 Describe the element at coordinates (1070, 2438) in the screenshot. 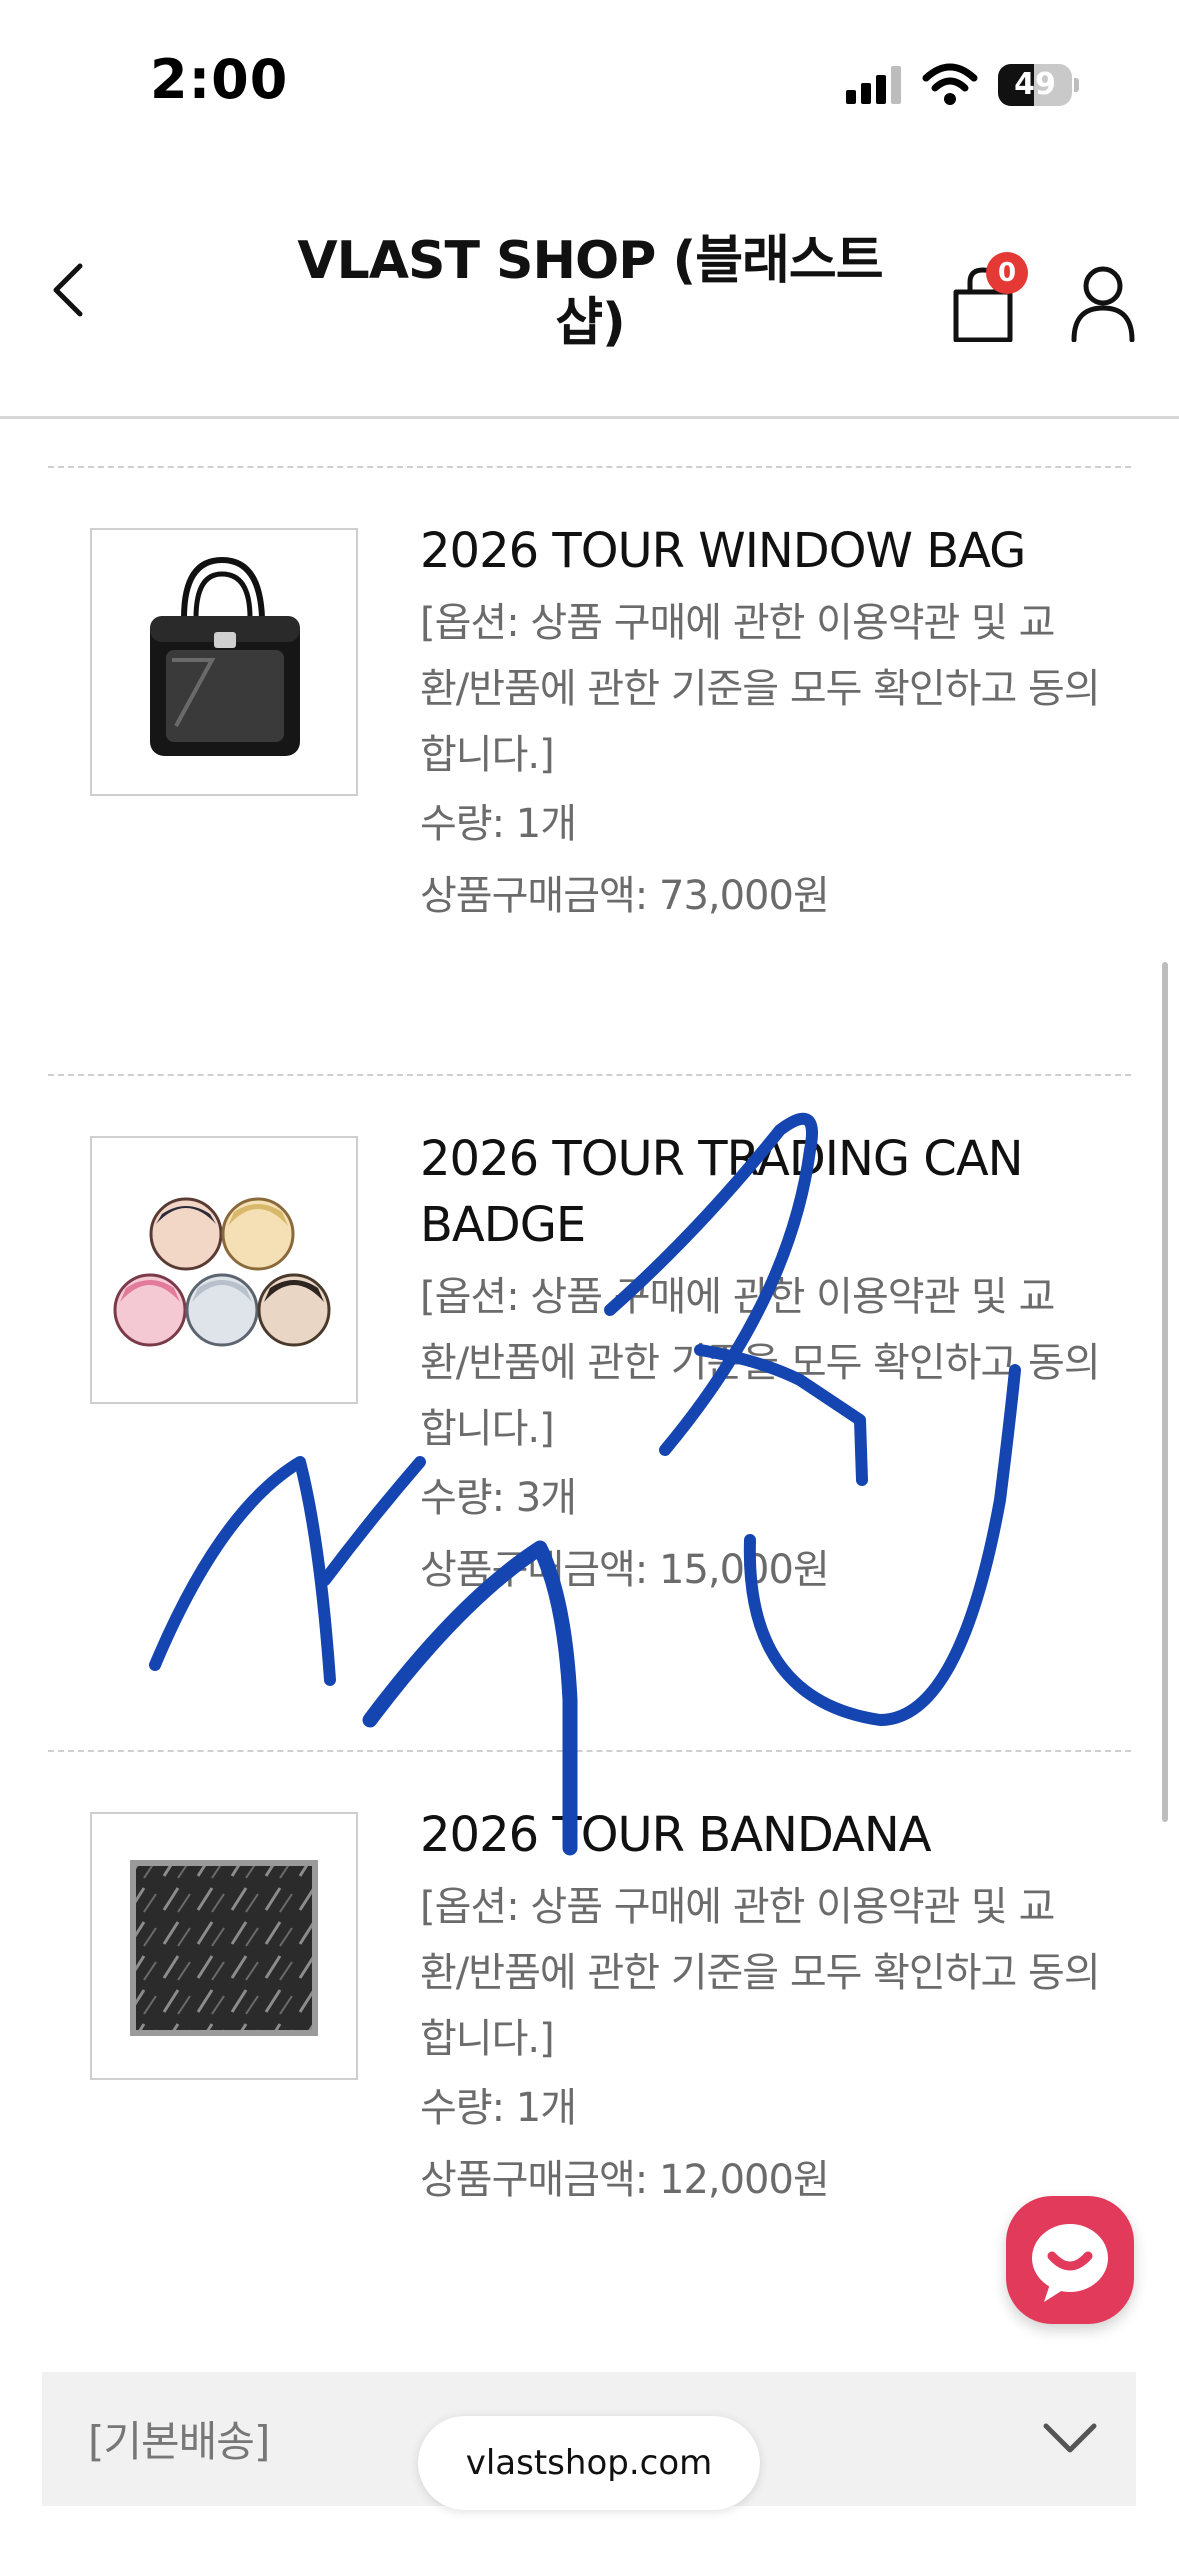

I see `chevron-down-icon` at that location.